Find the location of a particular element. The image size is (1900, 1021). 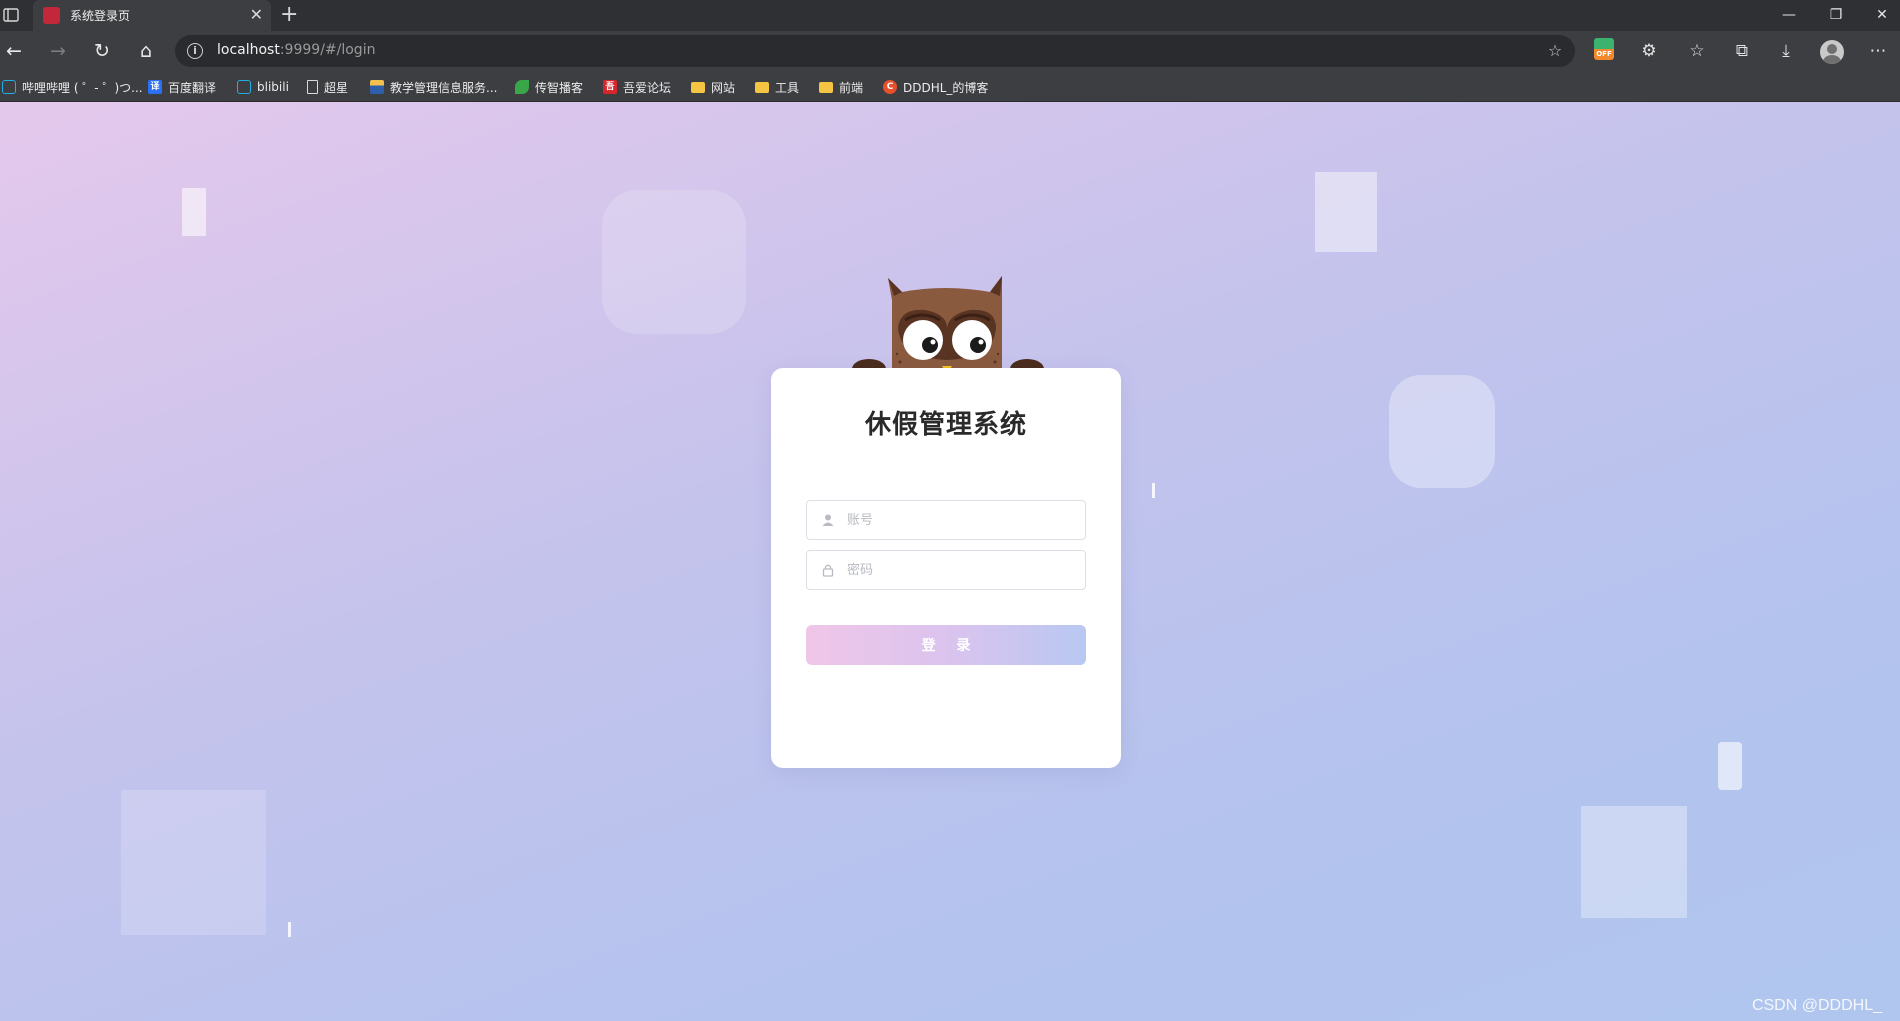

bookmark-item: blibili is located at coordinates (263, 87).